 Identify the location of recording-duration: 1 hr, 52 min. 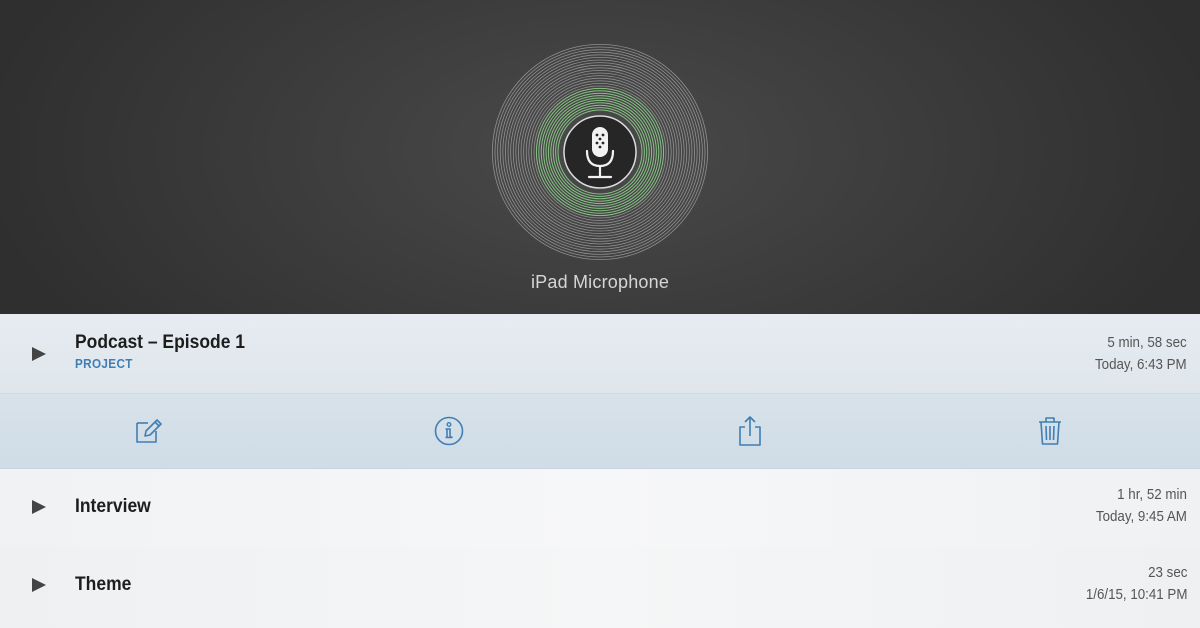
(1152, 495).